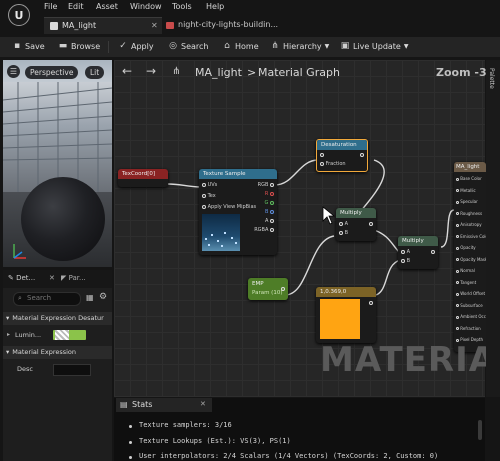  I want to click on palette-sidebar: Palette, so click(493, 228).